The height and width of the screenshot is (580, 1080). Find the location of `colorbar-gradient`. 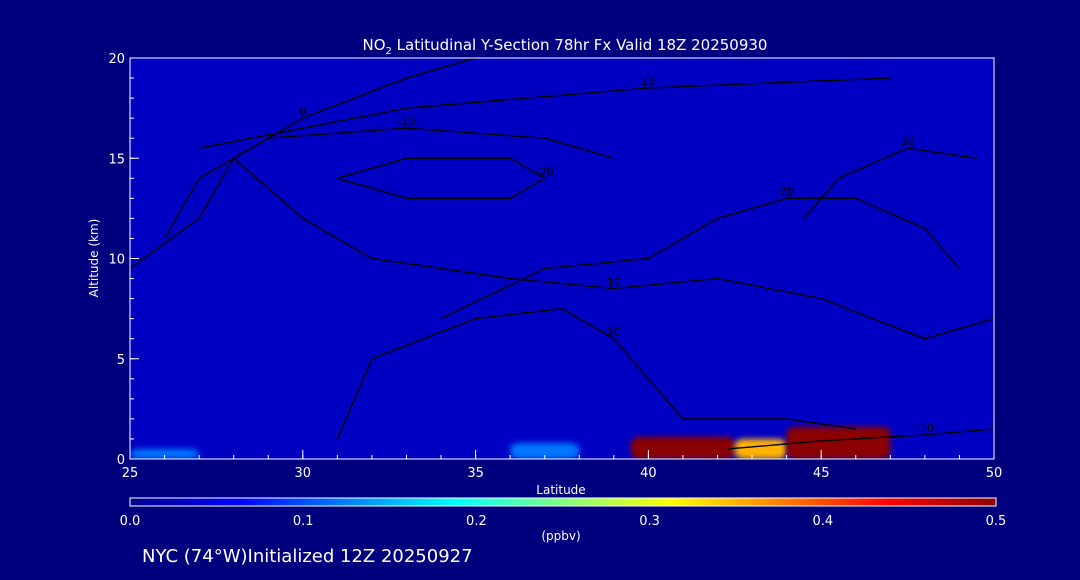

colorbar-gradient is located at coordinates (563, 502).